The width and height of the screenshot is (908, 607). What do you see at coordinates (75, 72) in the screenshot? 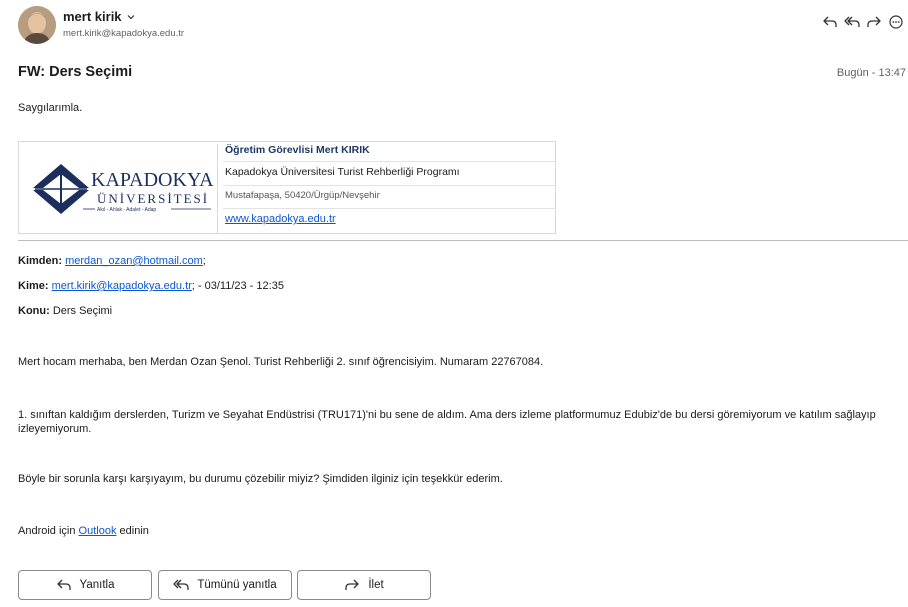
I see `email-subject: FW: Ders Seçimi` at bounding box center [75, 72].